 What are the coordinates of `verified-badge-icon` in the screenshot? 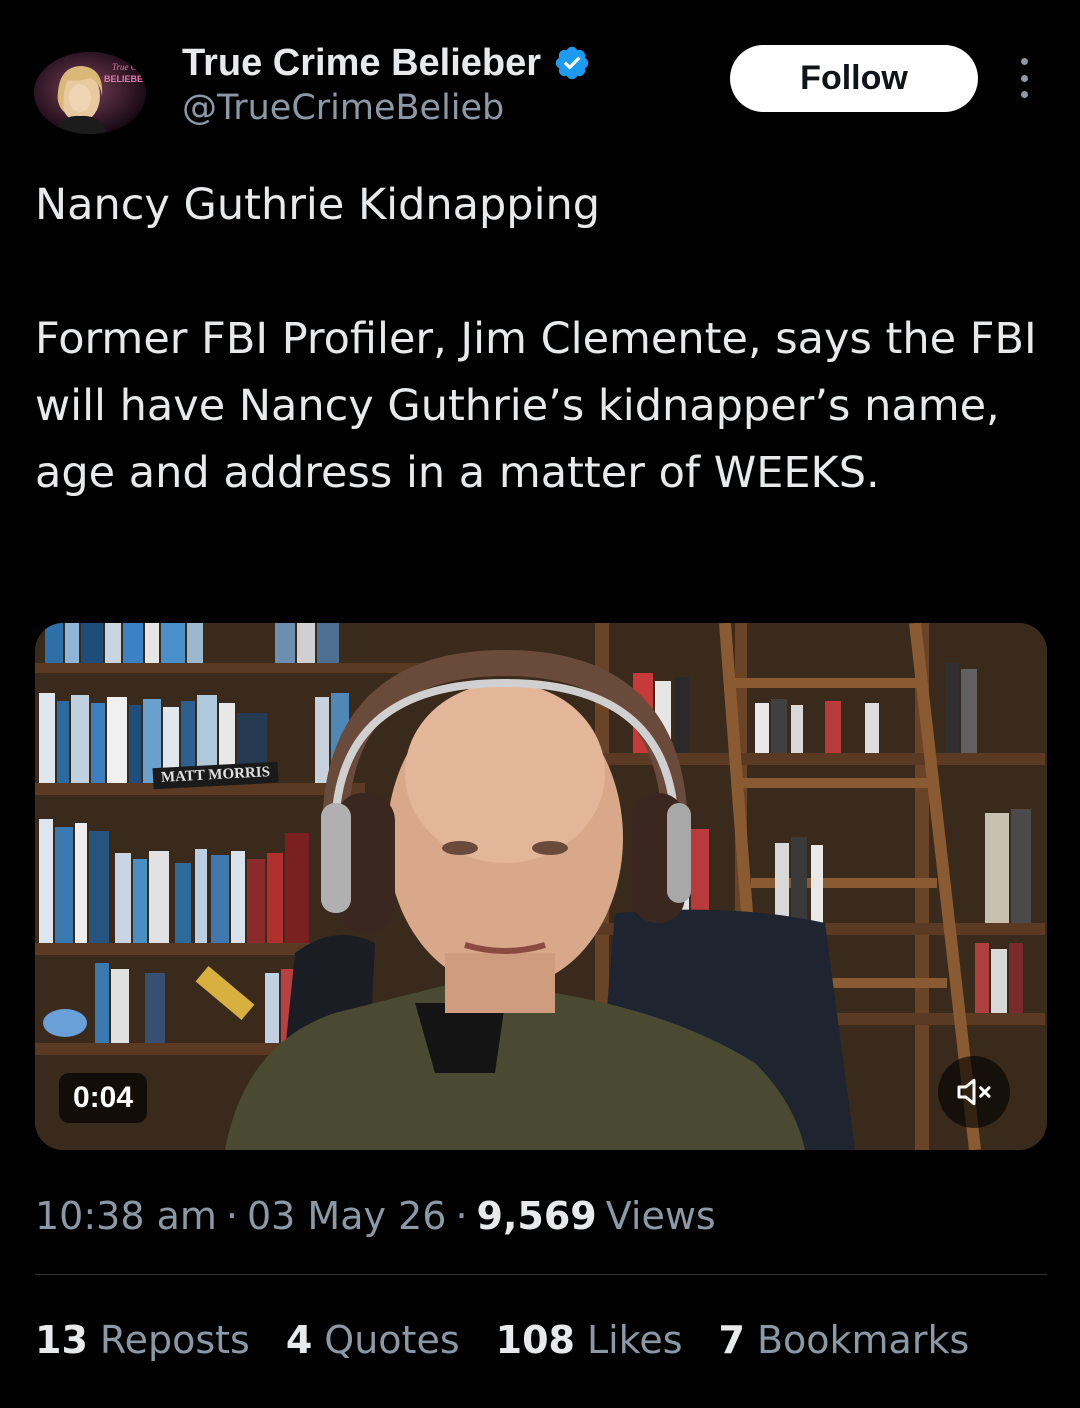 It's located at (572, 63).